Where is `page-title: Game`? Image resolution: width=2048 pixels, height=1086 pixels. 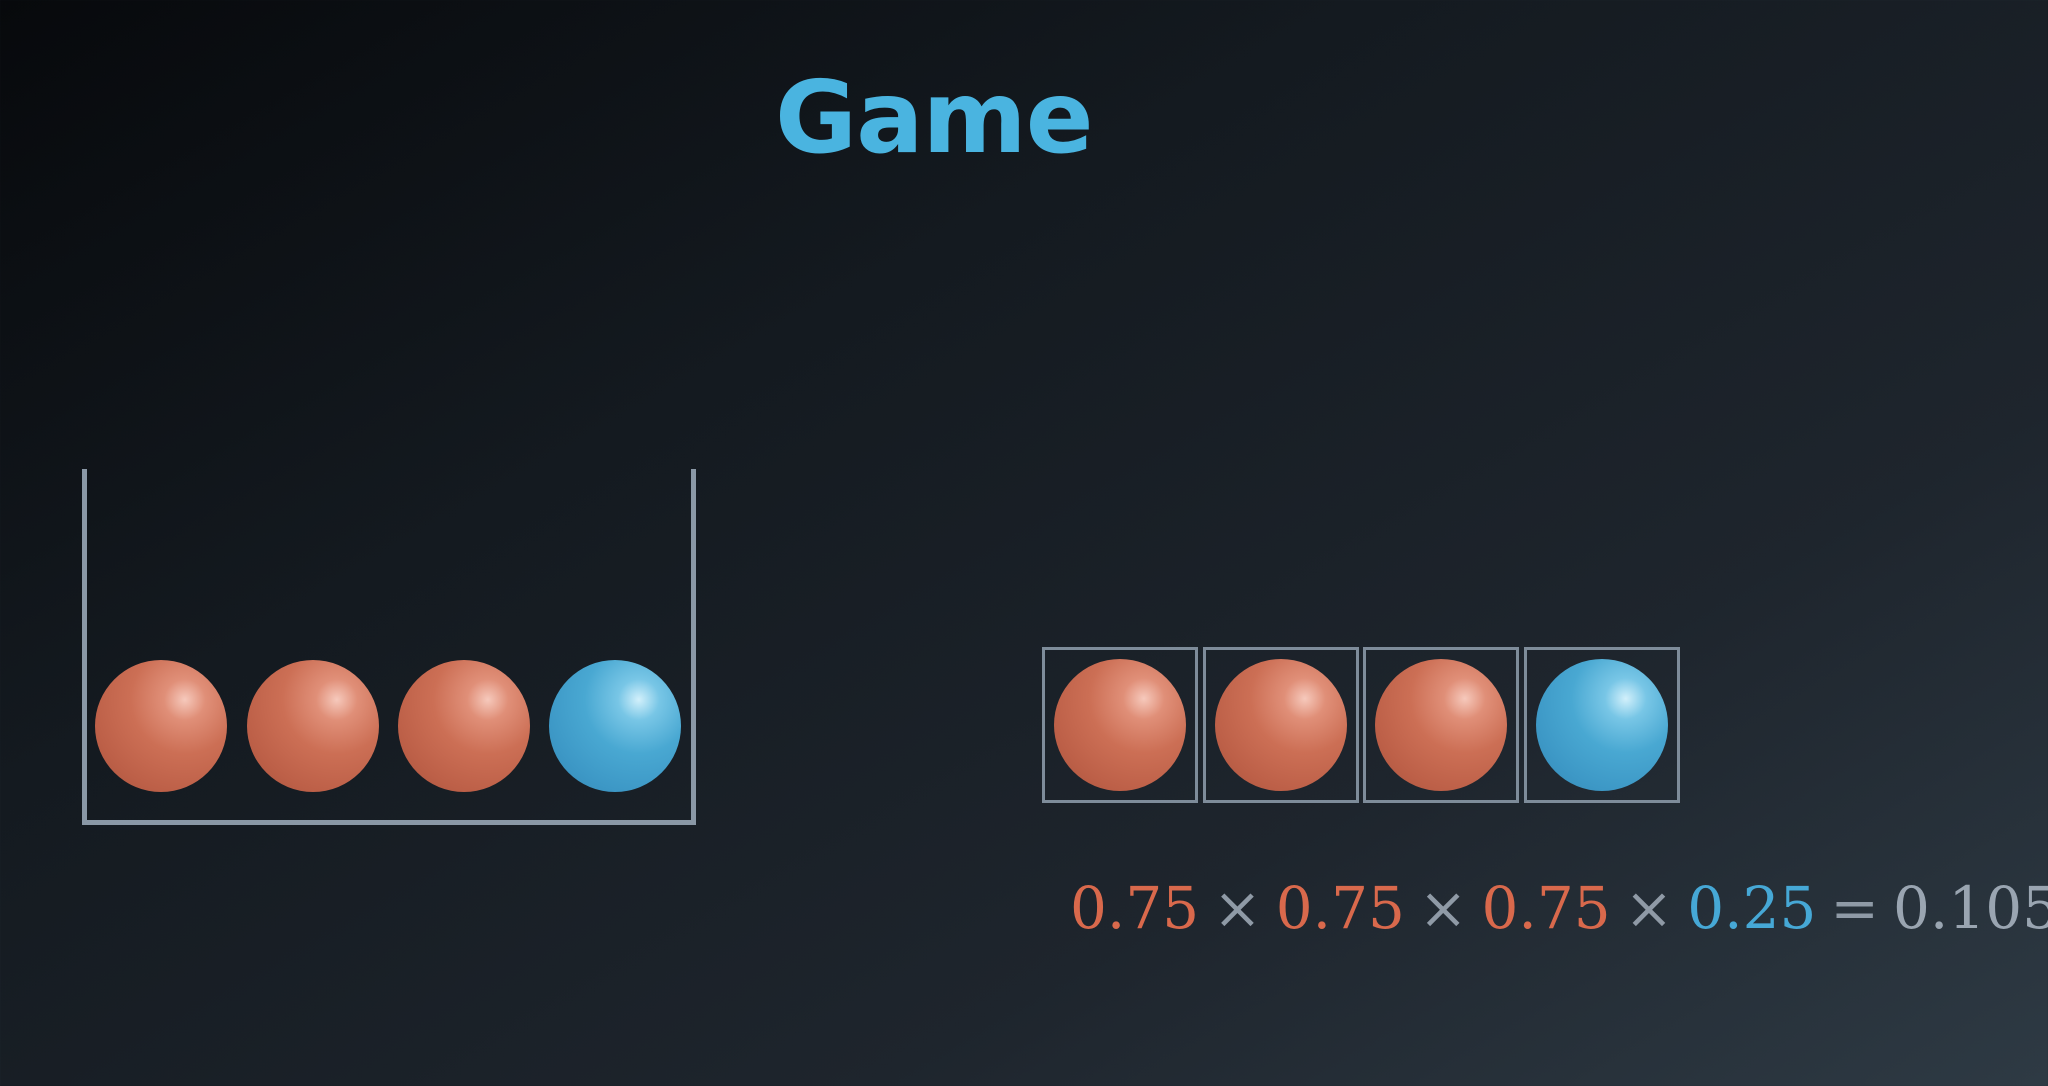
page-title: Game is located at coordinates (934, 117).